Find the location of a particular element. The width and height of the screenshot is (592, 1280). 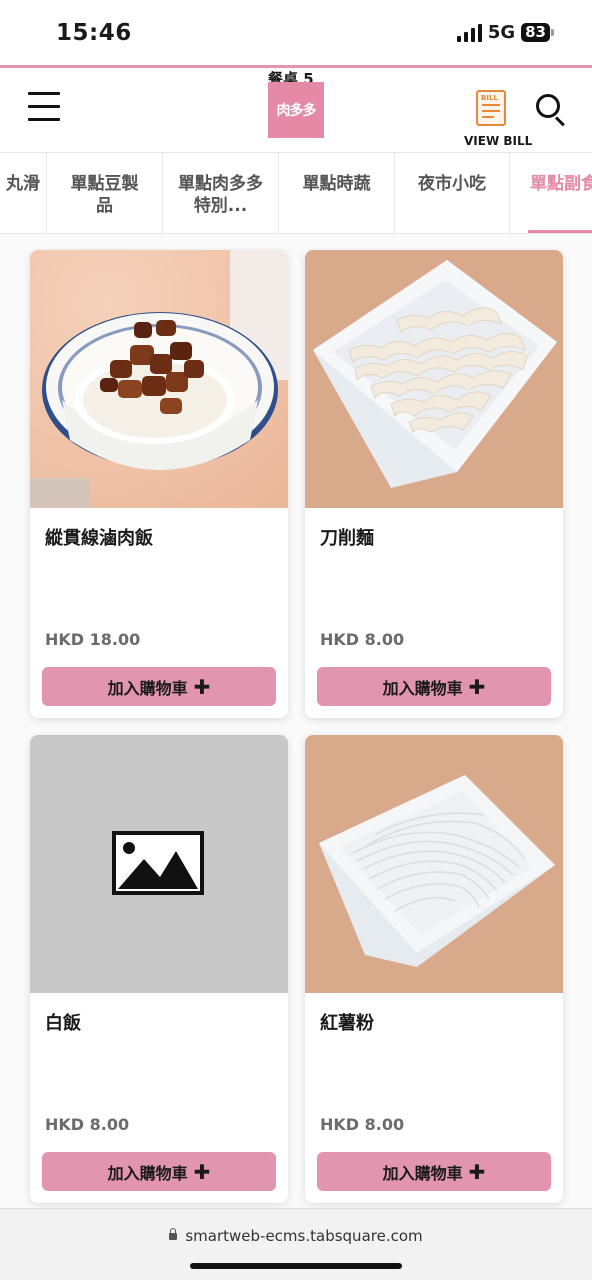

product-name: 白飯 is located at coordinates (63, 1023).